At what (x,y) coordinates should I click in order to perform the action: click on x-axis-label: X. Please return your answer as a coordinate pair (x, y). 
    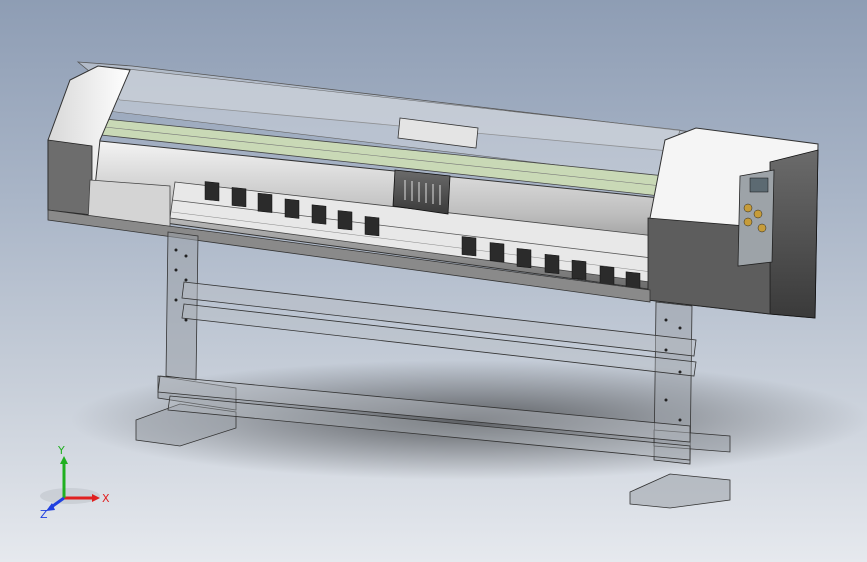
    Looking at the image, I should click on (106, 498).